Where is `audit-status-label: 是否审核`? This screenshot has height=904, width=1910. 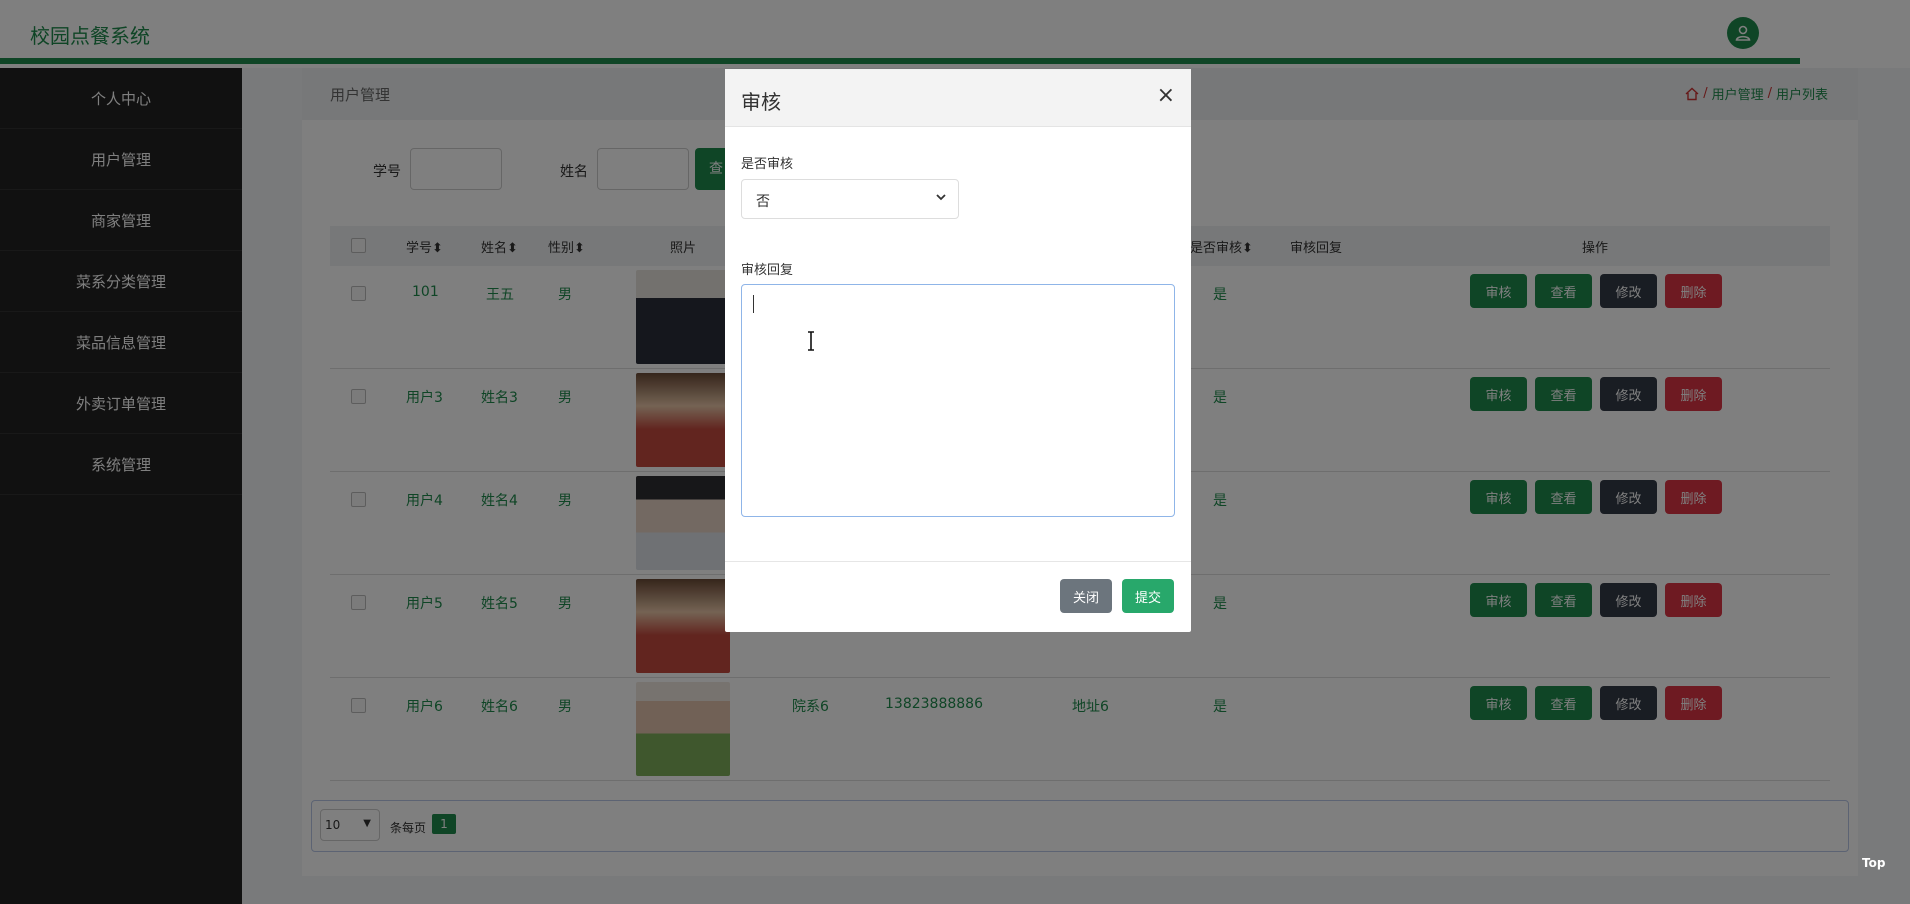
audit-status-label: 是否审核 is located at coordinates (767, 164).